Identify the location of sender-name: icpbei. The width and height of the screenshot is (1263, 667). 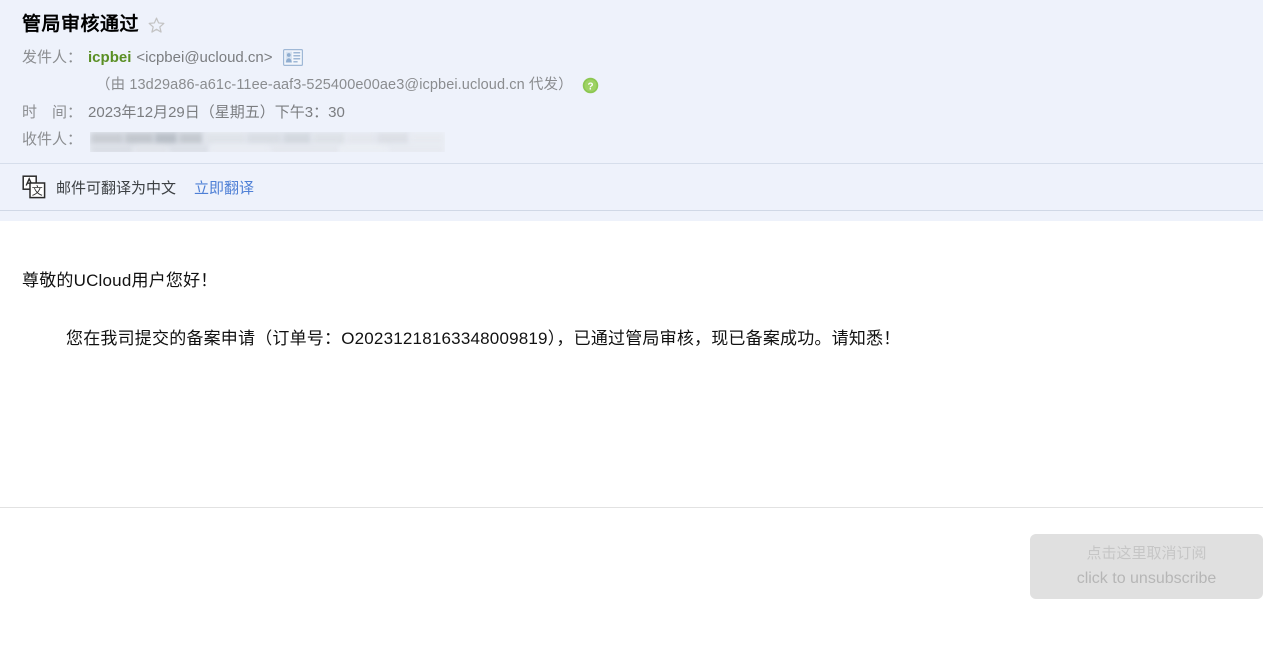
(109, 57).